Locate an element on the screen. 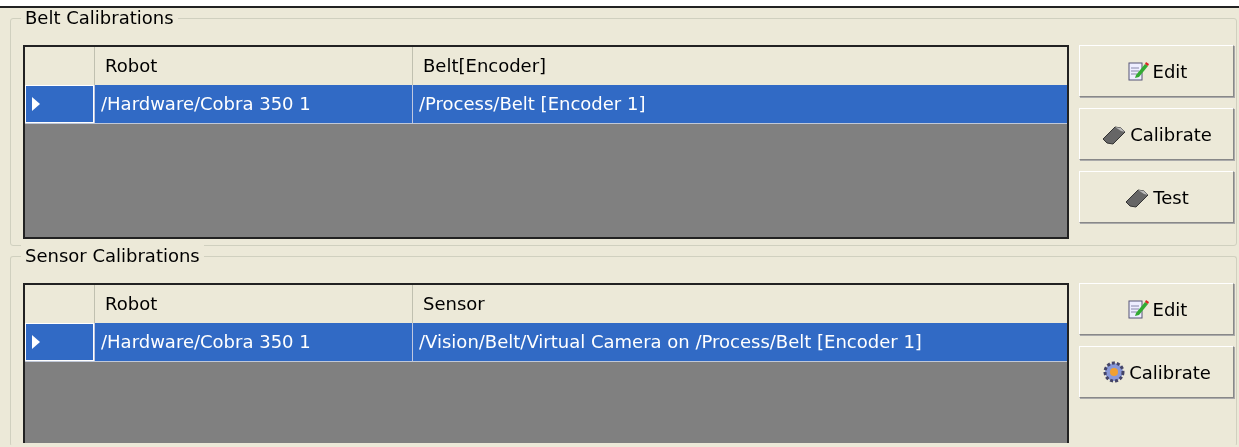 This screenshot has width=1239, height=447. table-cell: /Vision/Belt/Virtual Camera on /Process/Belt [Encoder 1] is located at coordinates (739, 342).